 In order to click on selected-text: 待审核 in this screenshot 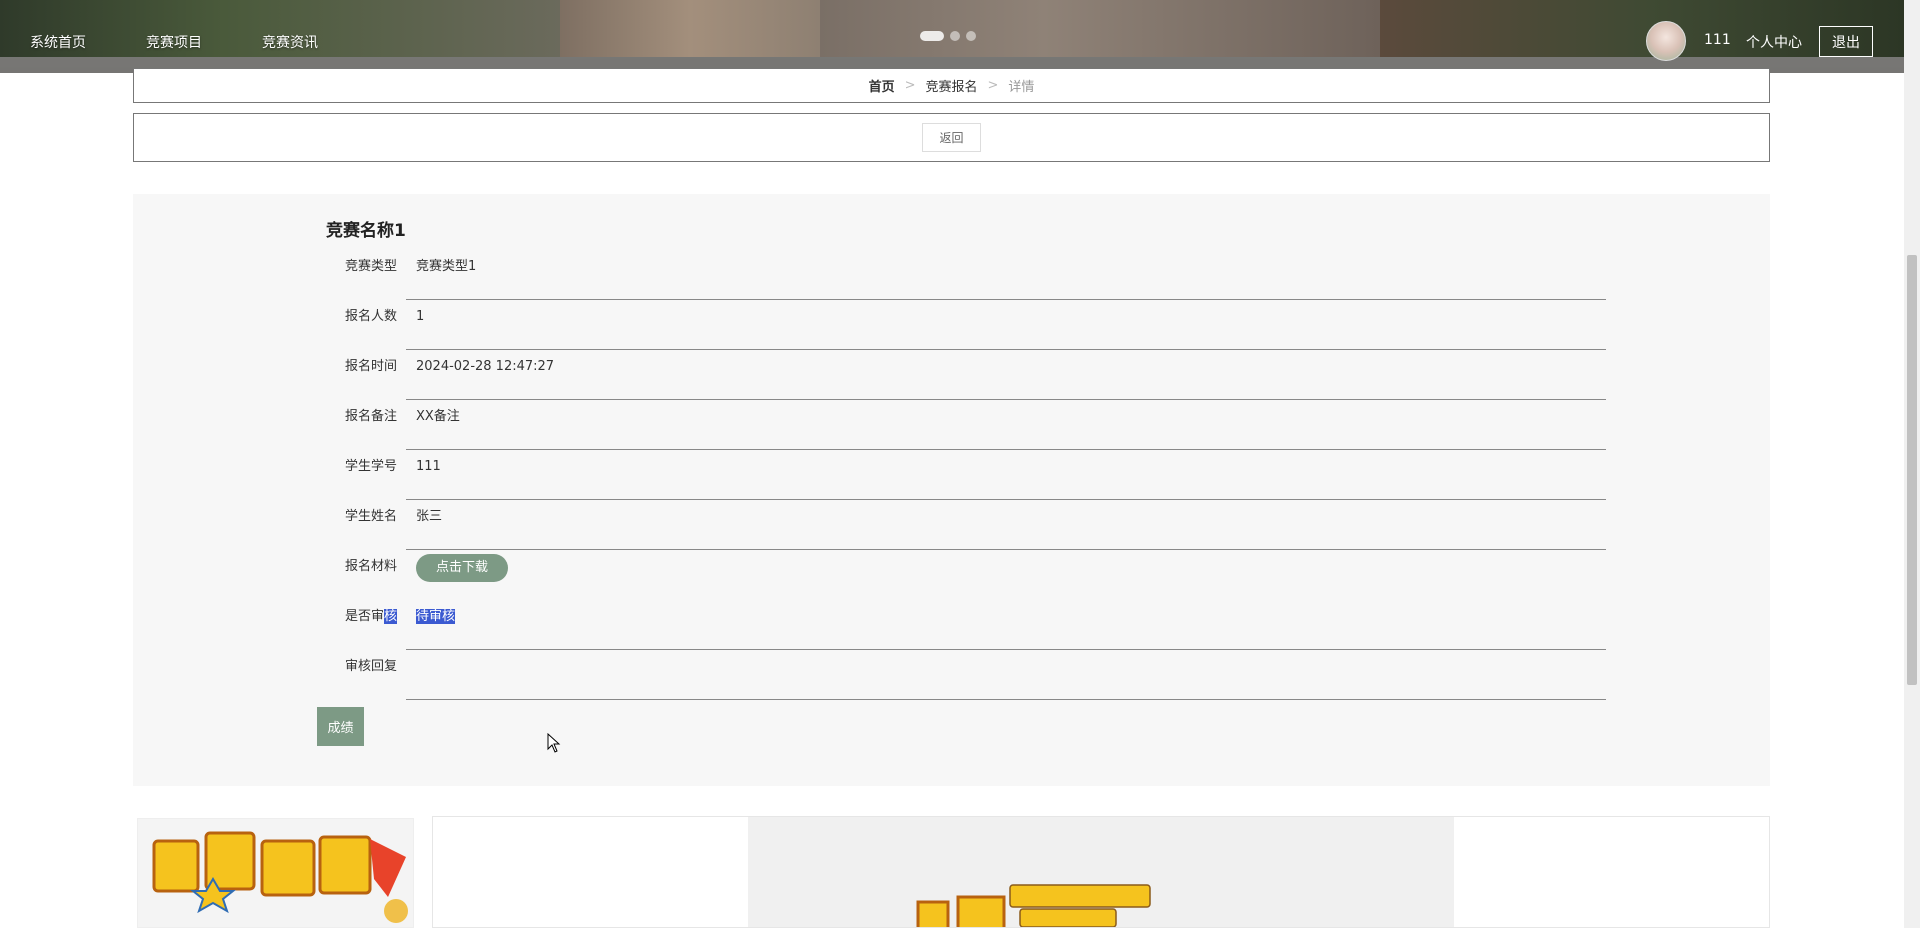, I will do `click(436, 616)`.